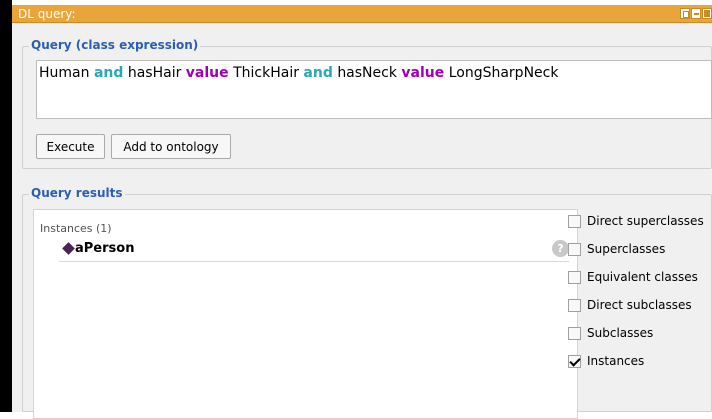 The width and height of the screenshot is (712, 419). I want to click on query-token-property: hasHair, so click(154, 73).